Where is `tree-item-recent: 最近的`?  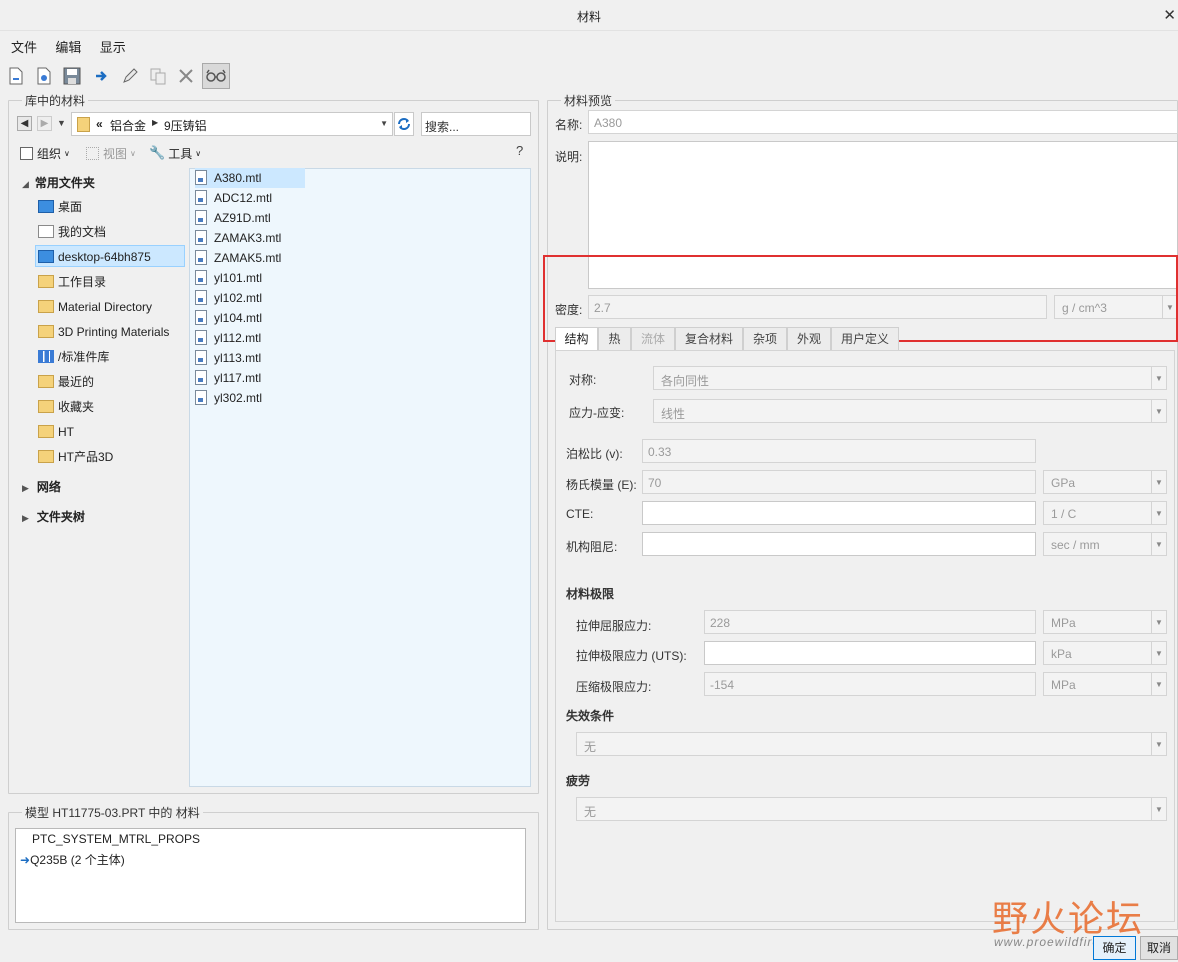 tree-item-recent: 最近的 is located at coordinates (66, 382).